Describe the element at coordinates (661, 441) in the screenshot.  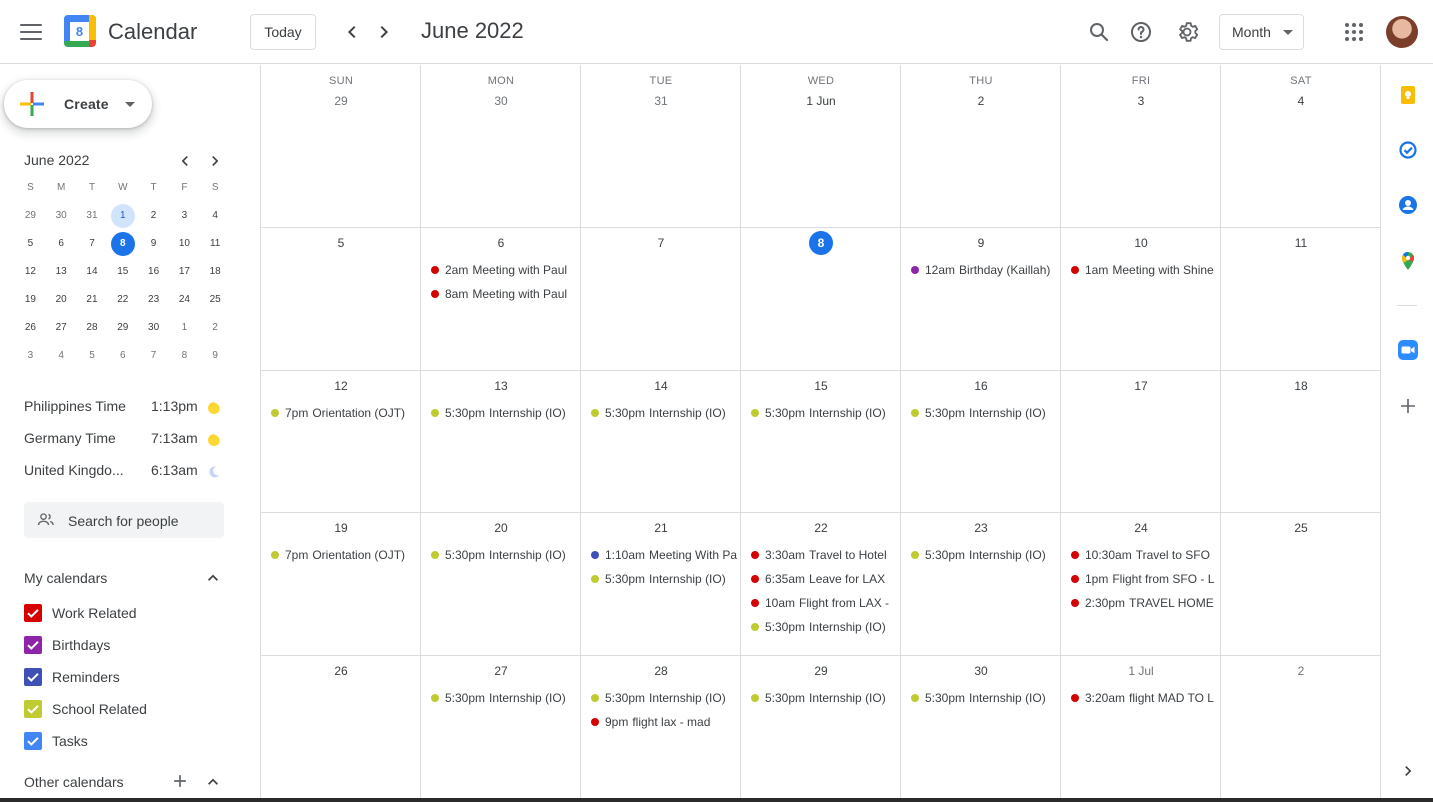
I see `day-cell: 14 5:30pm Internship (IO)` at that location.